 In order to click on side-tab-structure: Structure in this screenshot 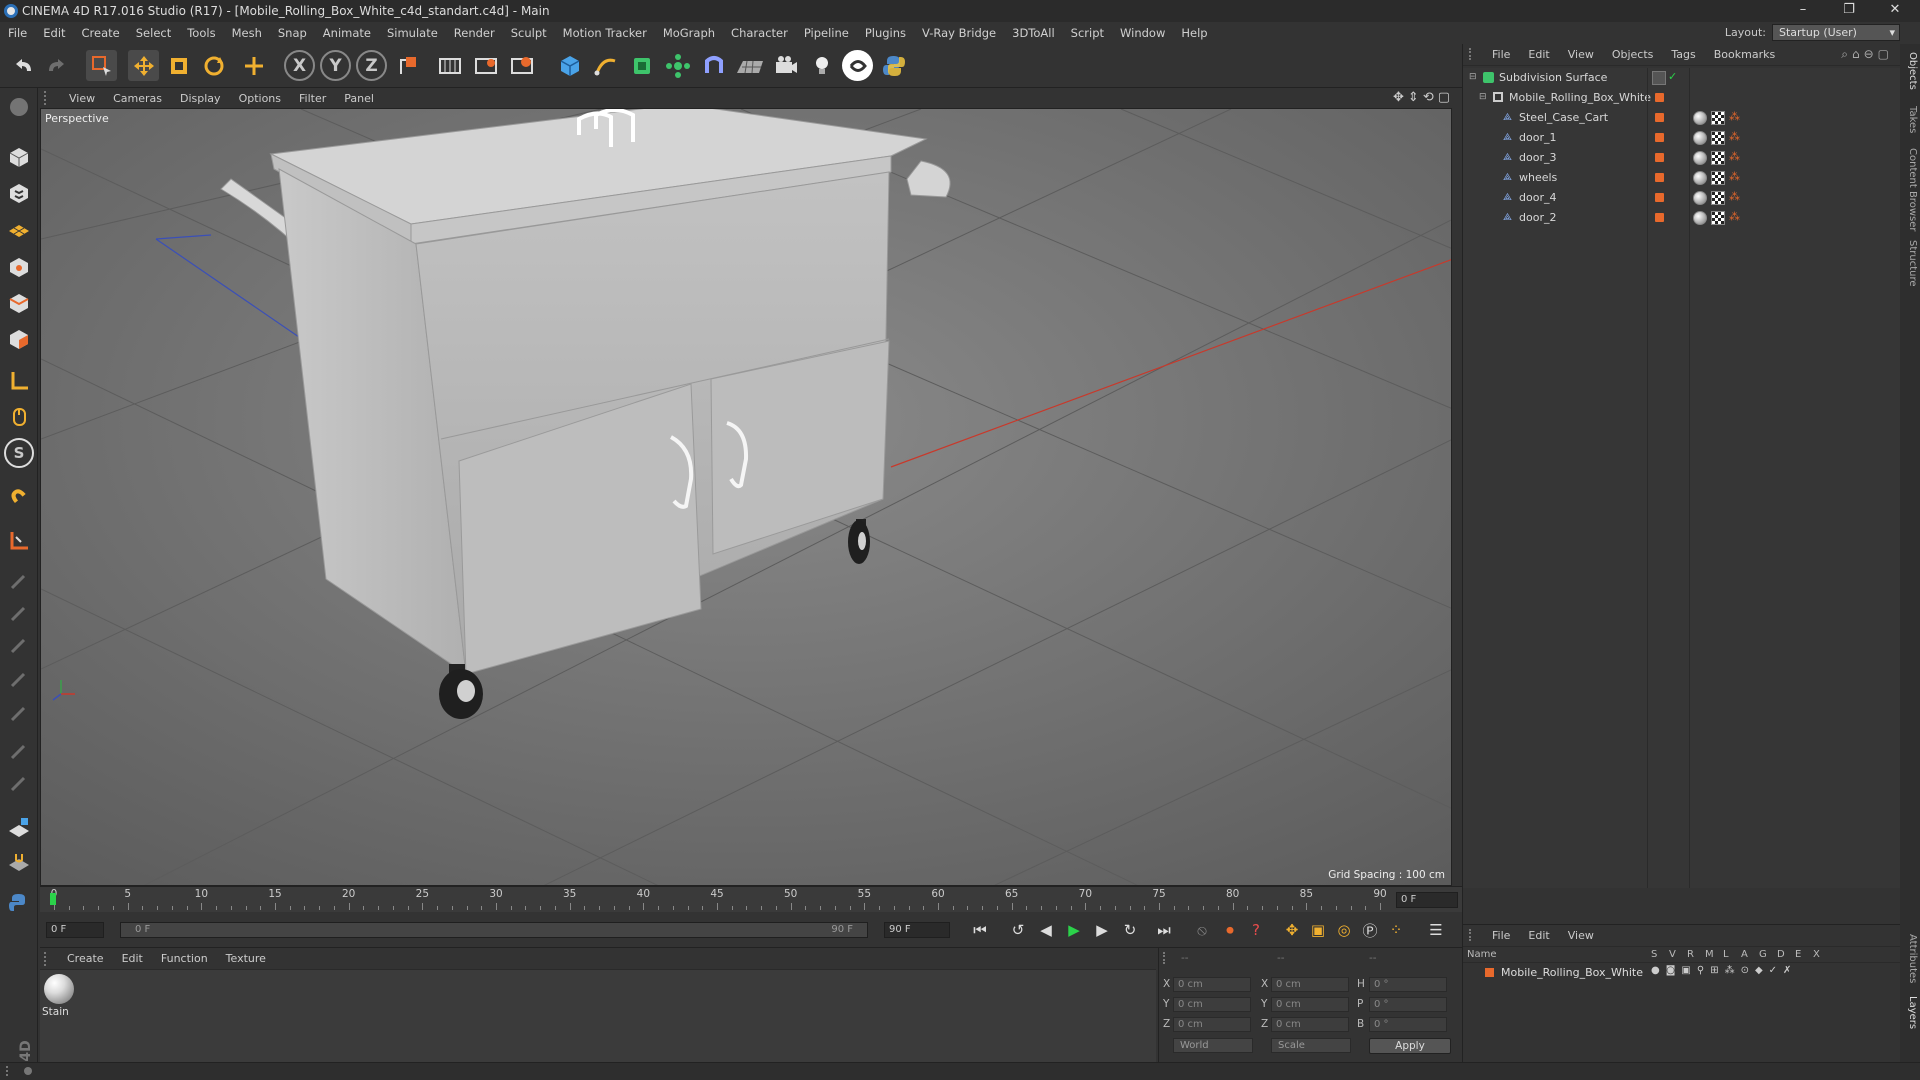, I will do `click(1910, 263)`.